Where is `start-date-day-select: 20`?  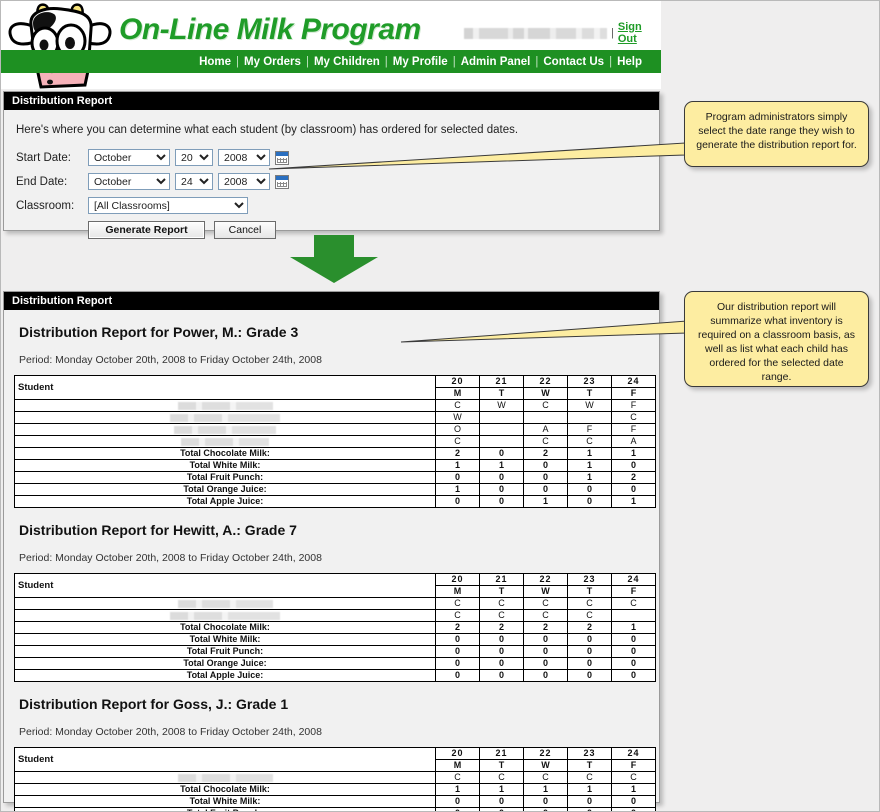 start-date-day-select: 20 is located at coordinates (194, 157).